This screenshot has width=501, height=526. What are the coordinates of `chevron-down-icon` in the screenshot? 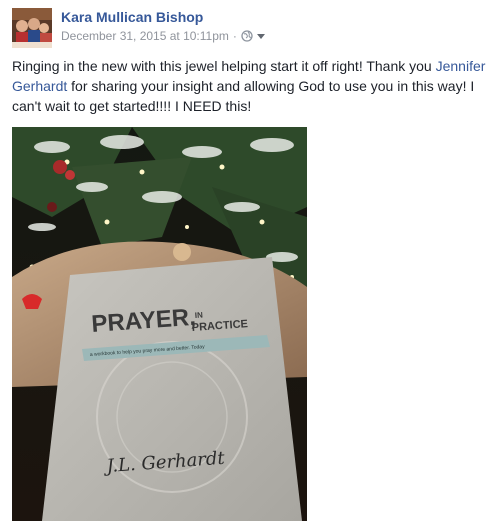 It's located at (260, 36).